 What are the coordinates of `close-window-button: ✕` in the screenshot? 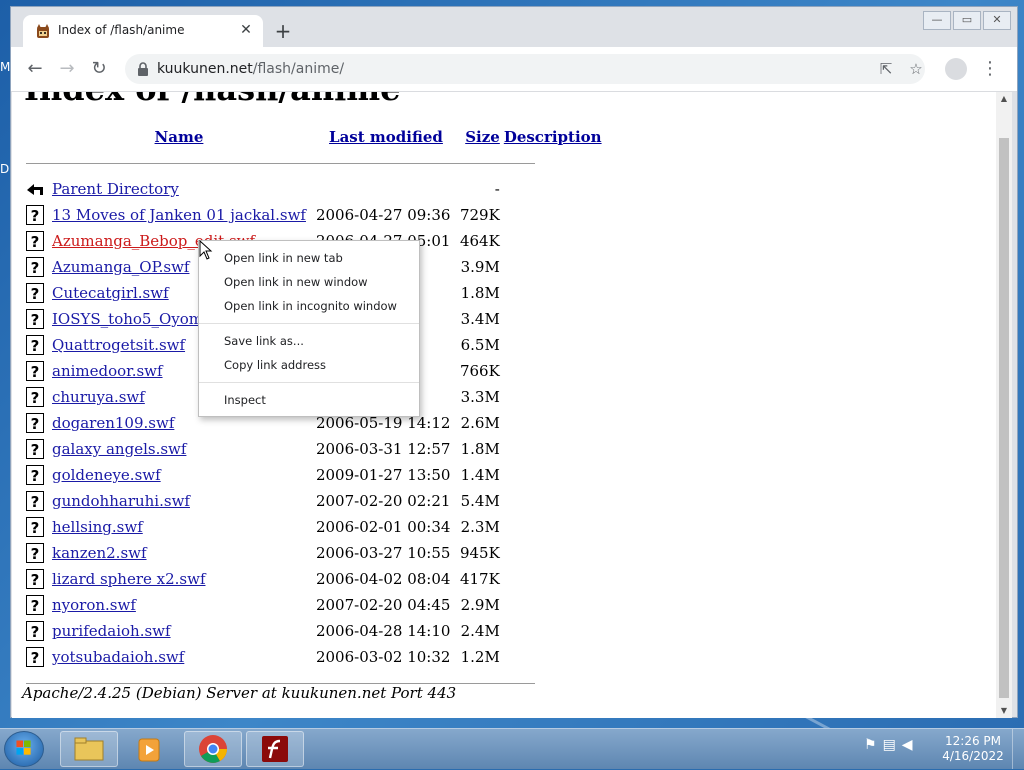 It's located at (997, 20).